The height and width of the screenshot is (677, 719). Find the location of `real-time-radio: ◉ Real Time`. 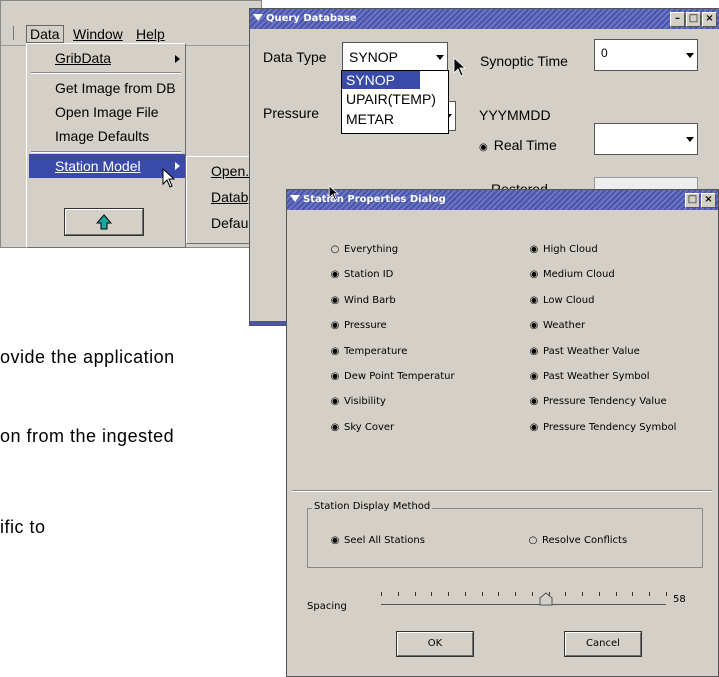

real-time-radio: ◉ Real Time is located at coordinates (518, 145).